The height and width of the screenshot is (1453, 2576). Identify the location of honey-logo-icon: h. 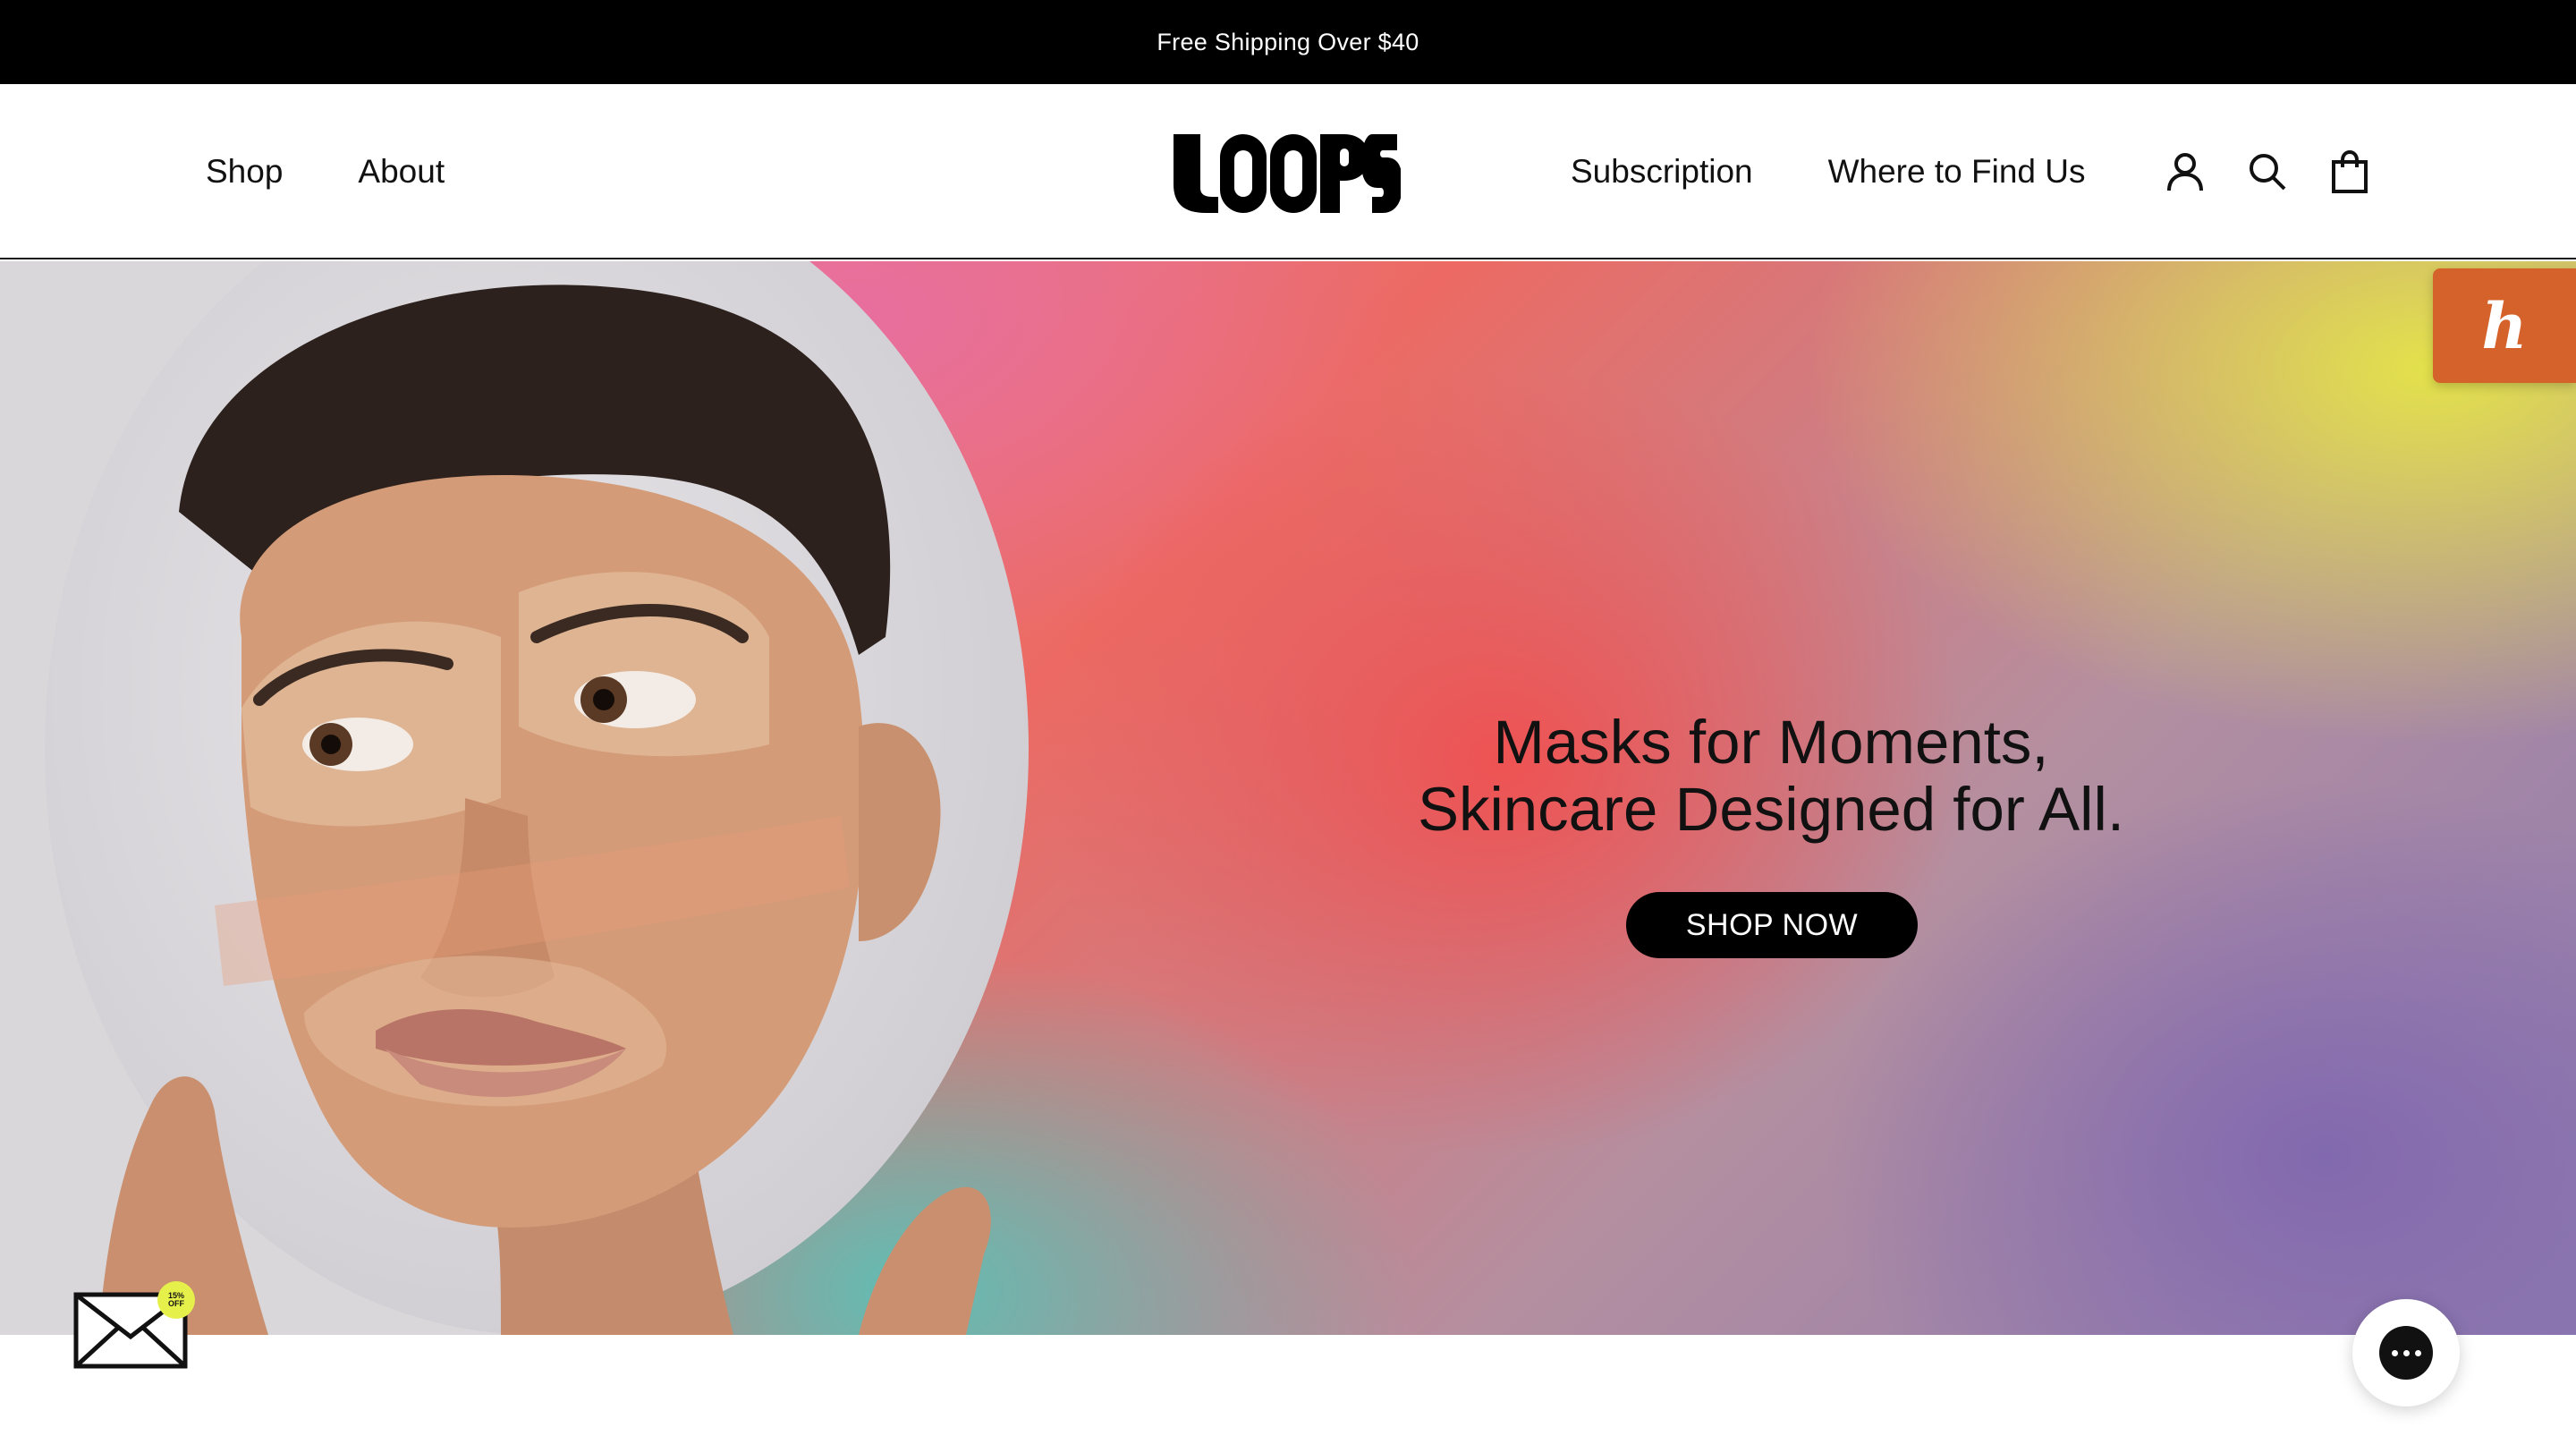
(2504, 325).